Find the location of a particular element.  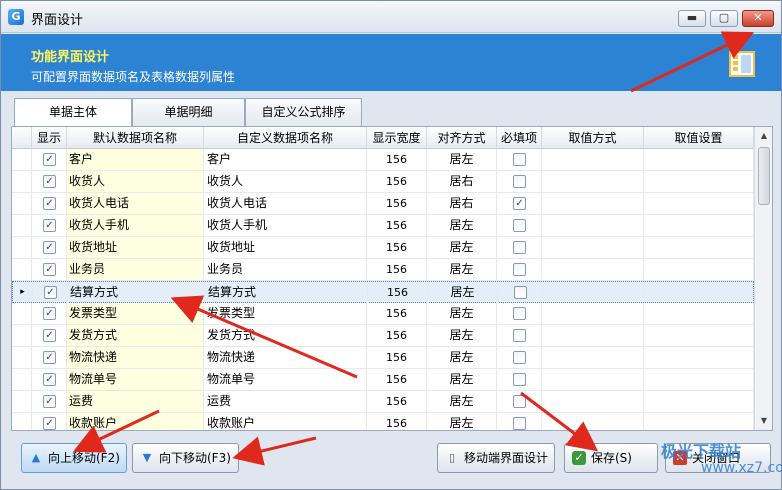

close-window-button: ✕ is located at coordinates (758, 18).